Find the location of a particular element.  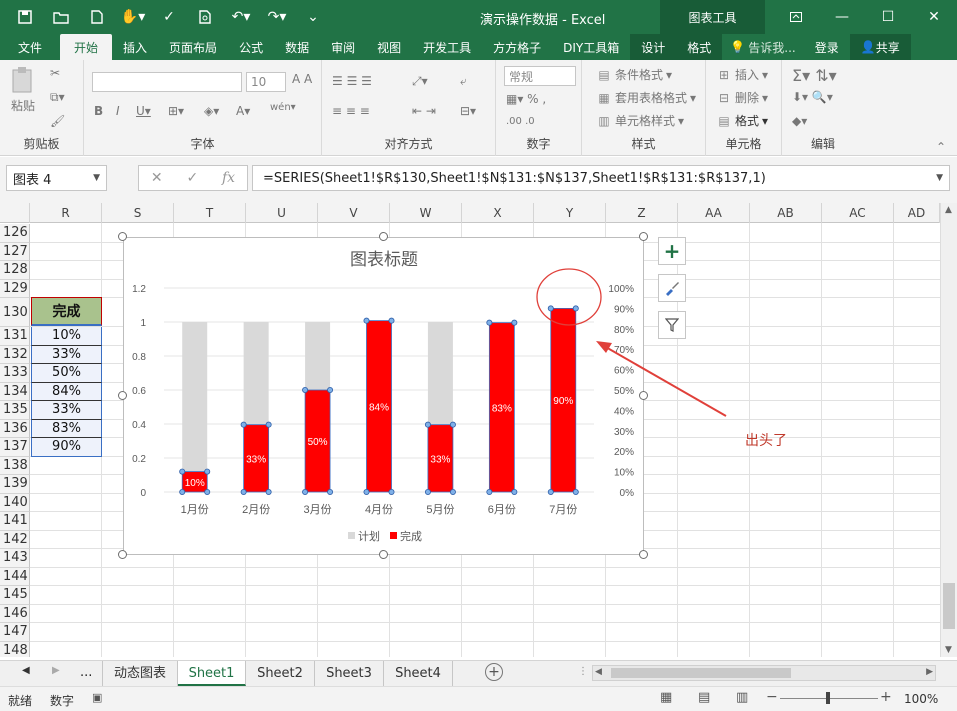

status-ready: 就绪 is located at coordinates (20, 701).